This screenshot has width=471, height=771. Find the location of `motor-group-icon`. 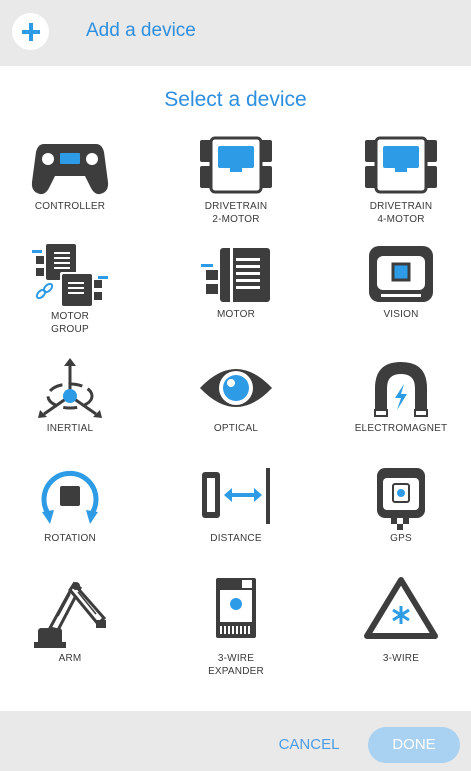

motor-group-icon is located at coordinates (70, 275).